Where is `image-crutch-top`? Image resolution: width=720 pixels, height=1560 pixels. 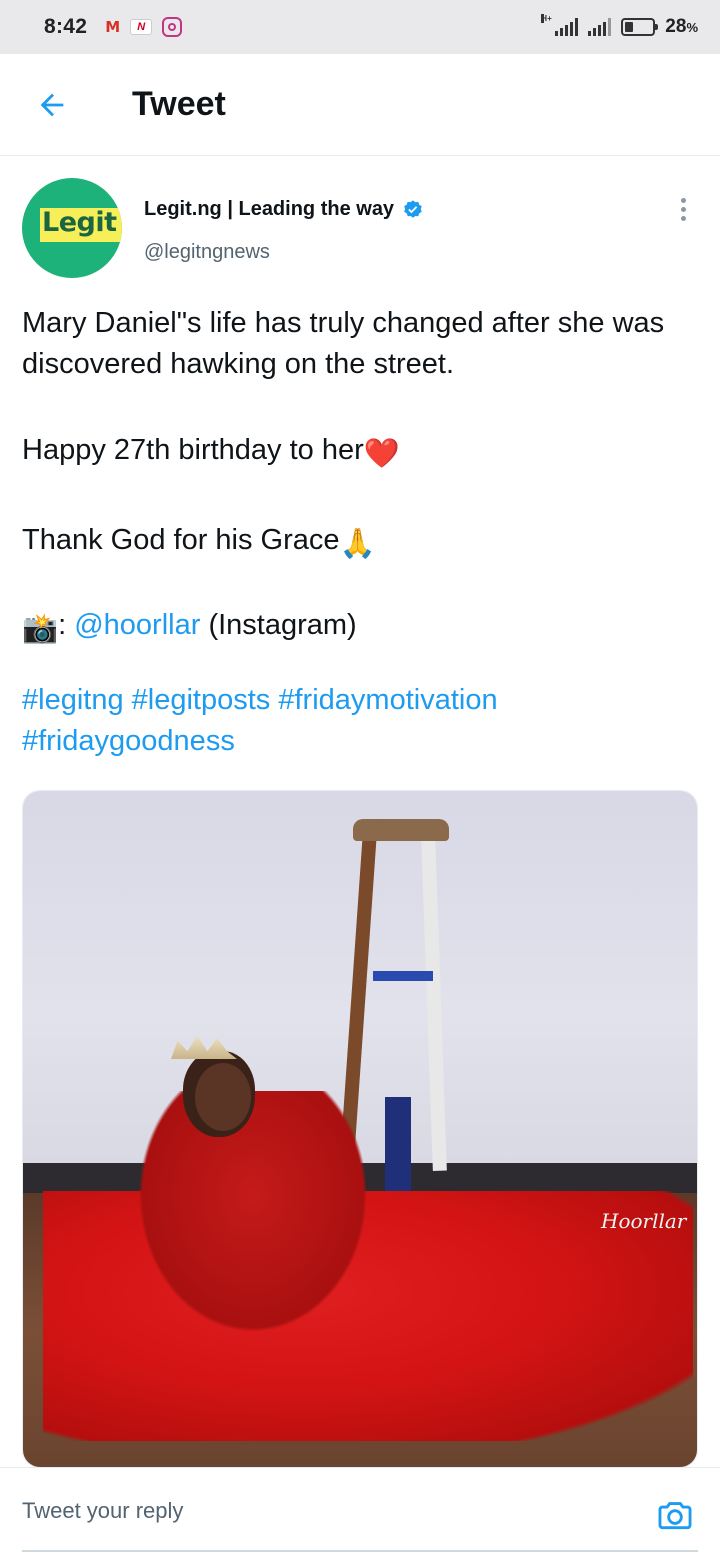 image-crutch-top is located at coordinates (401, 830).